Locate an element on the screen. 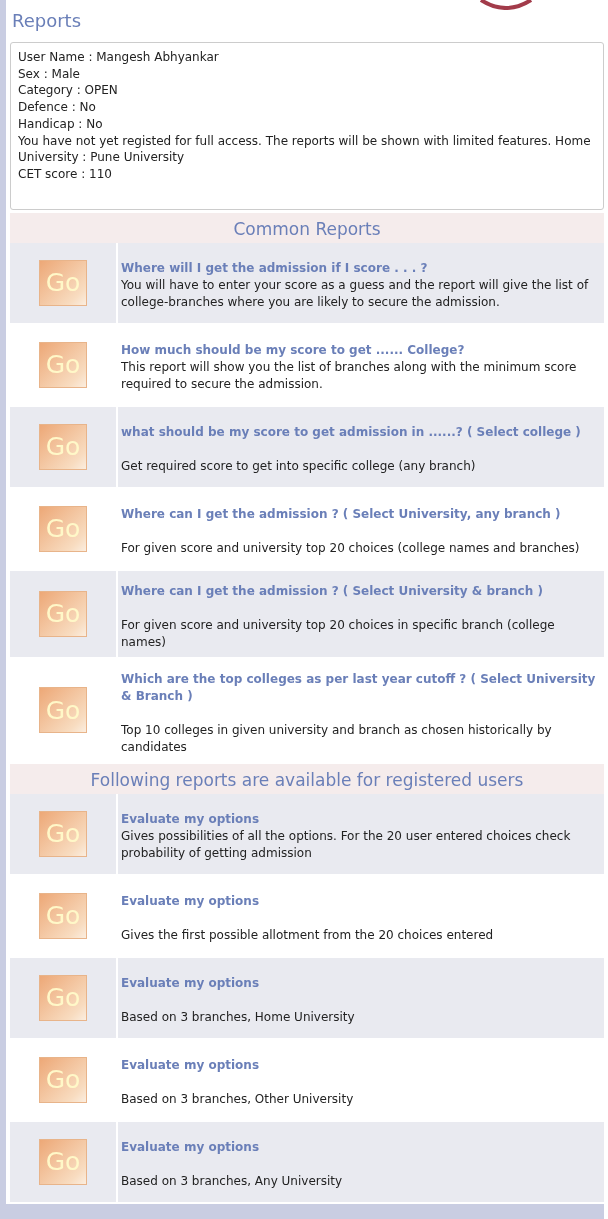 Image resolution: width=608 pixels, height=1219 pixels. report-description: You will have to enter your score as a guess and the report will give the list of college-branches where you are likely to secure the admission. is located at coordinates (355, 294).